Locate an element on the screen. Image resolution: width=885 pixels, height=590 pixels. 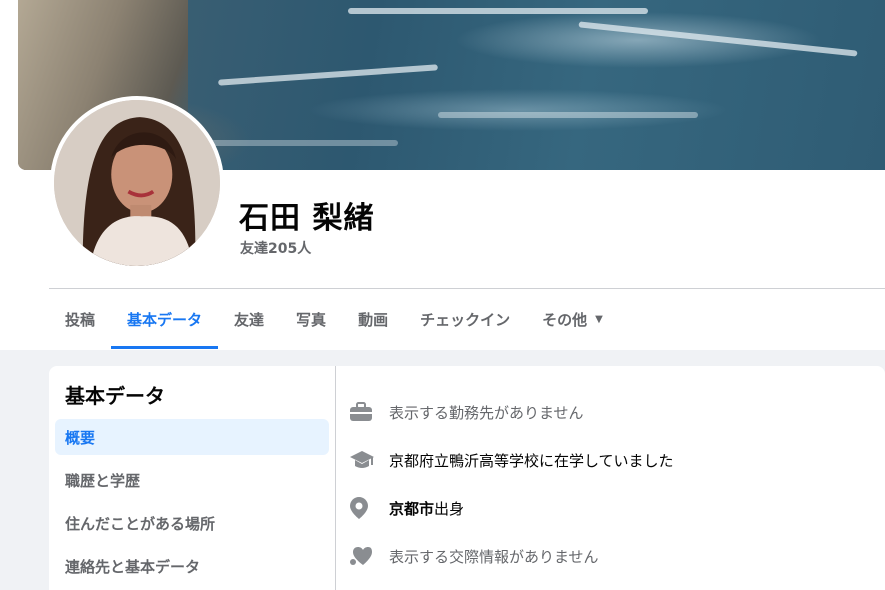
tab-label: 基本データ is located at coordinates (165, 319).